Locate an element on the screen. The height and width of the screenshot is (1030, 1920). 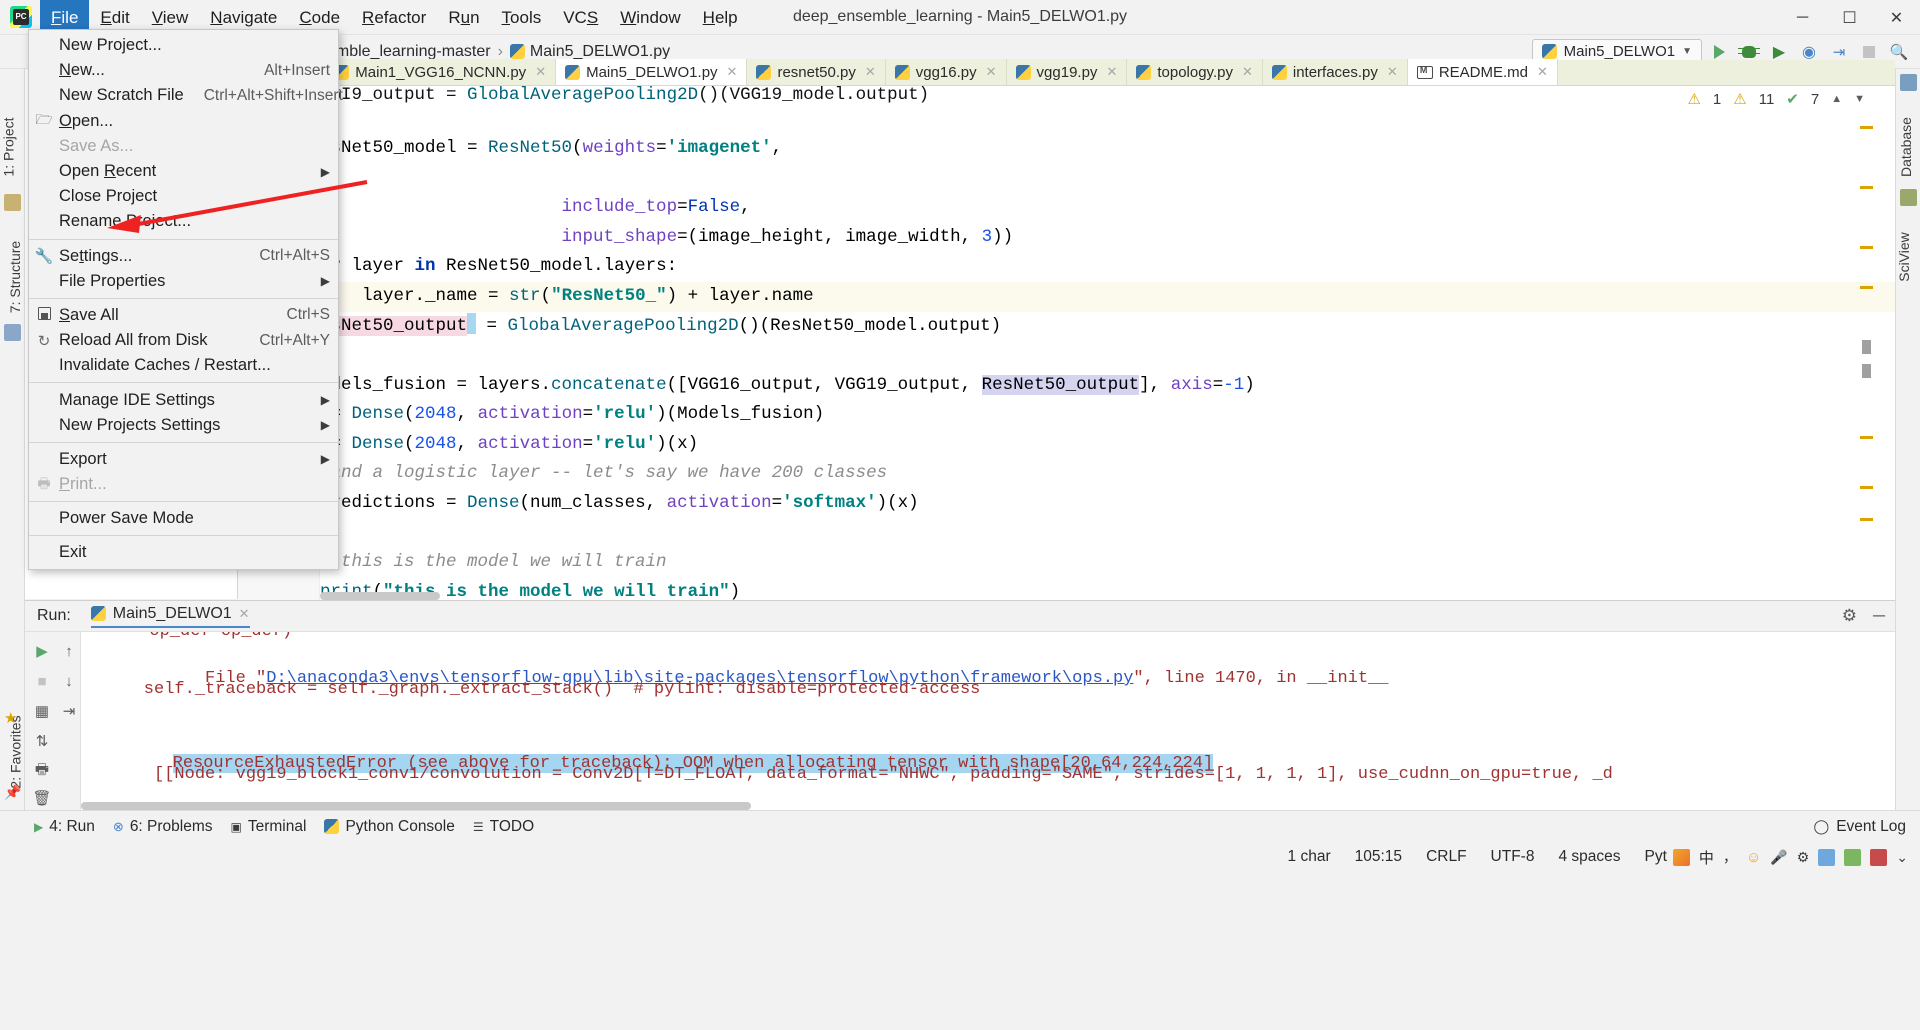
stop-icon: ■ is located at coordinates (42, 681).